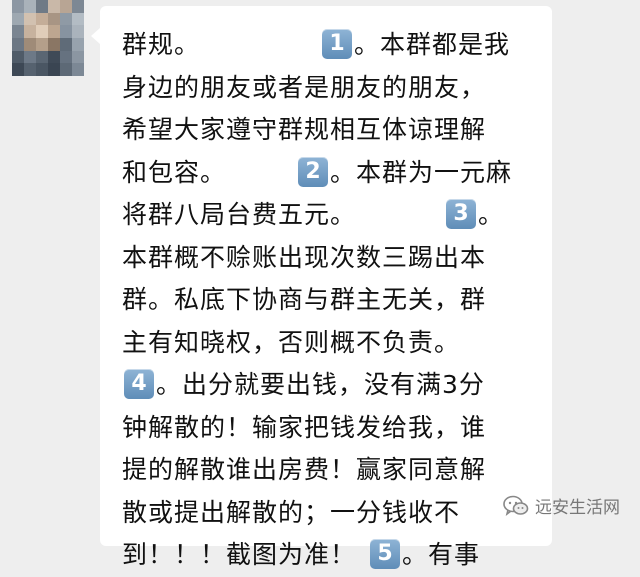 The image size is (640, 577). I want to click on message-line-text: 。本群都是我, so click(432, 44).